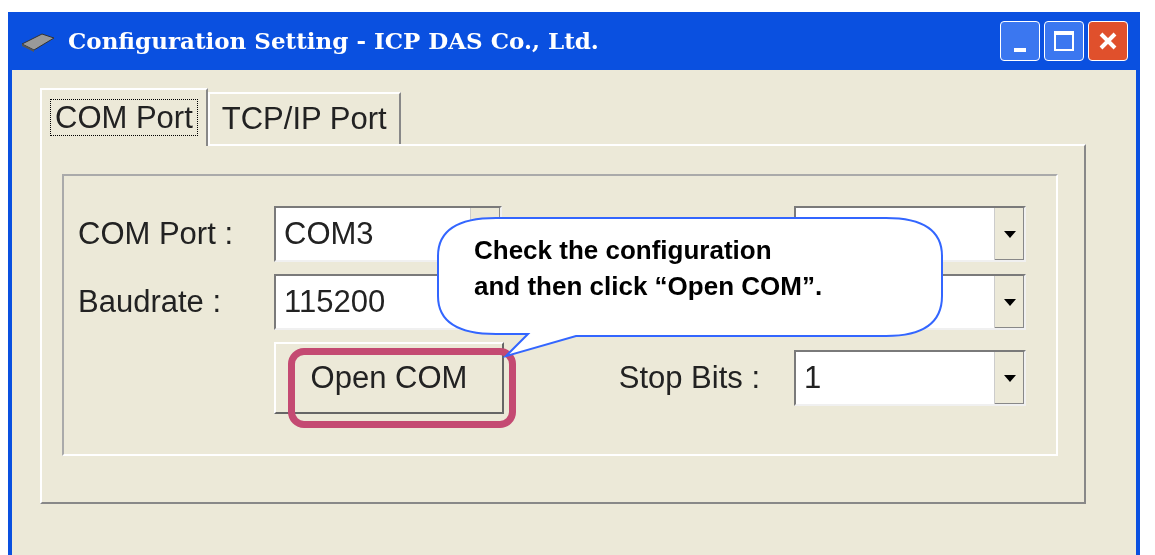 Image resolution: width=1155 pixels, height=555 pixels. Describe the element at coordinates (124, 117) in the screenshot. I see `tab: COM Port` at that location.